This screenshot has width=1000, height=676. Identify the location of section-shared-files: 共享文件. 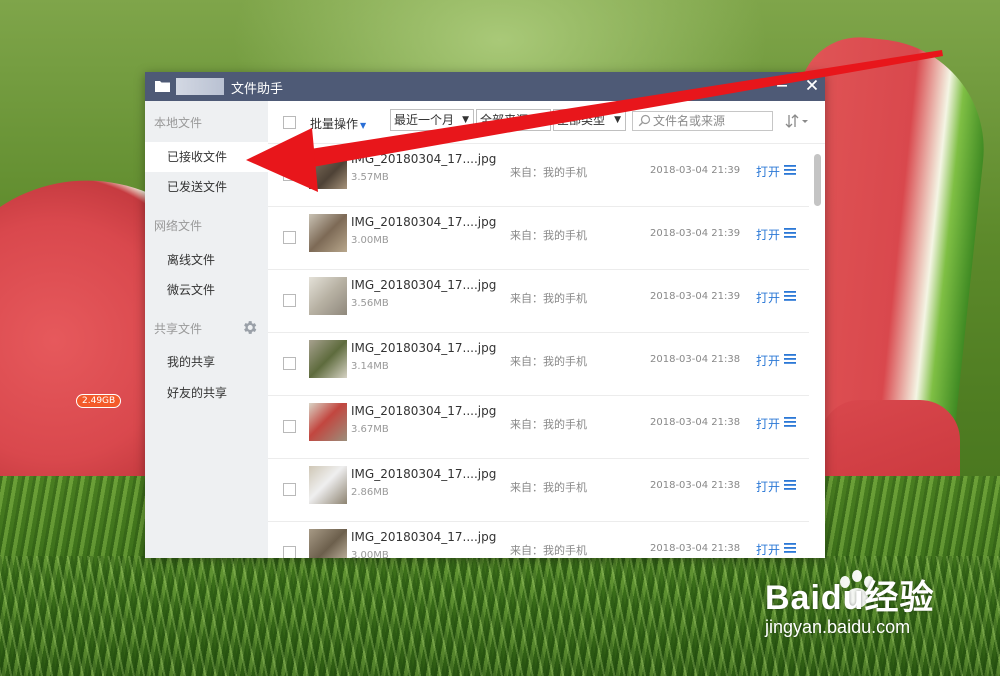
(178, 329).